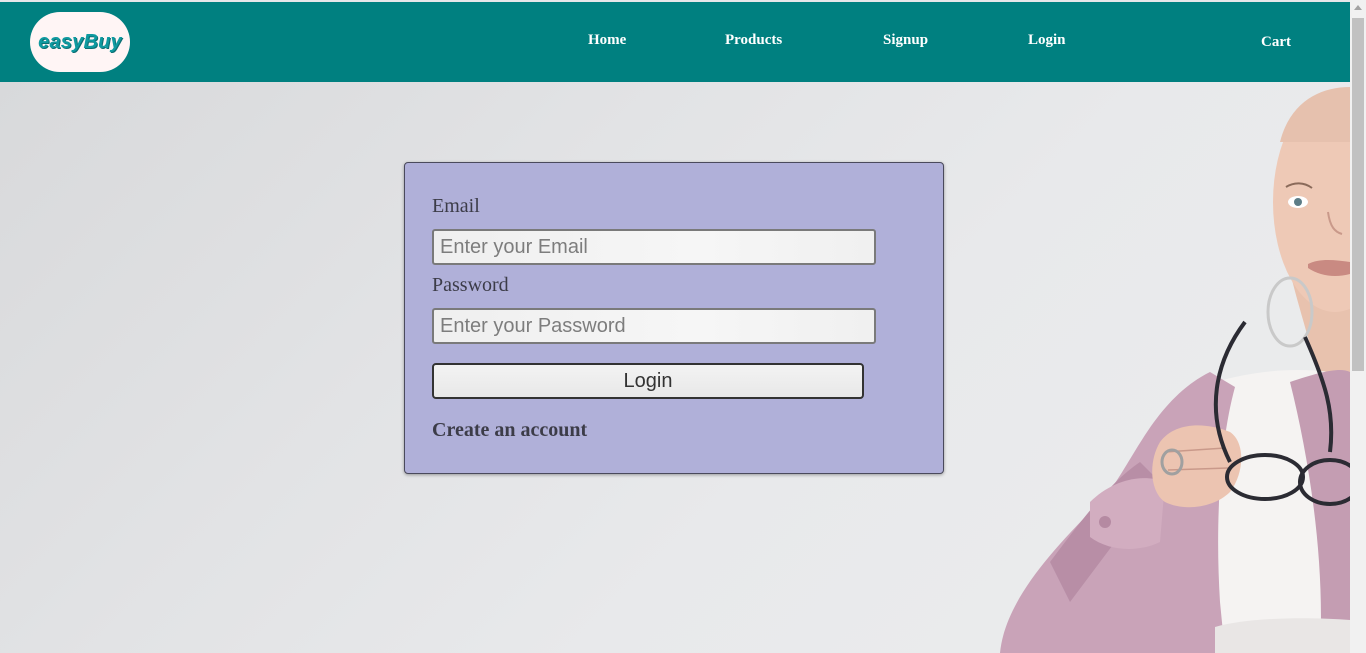  What do you see at coordinates (675, 42) in the screenshot?
I see `top-navbar: easyBuy Home Products Signup Login Cart` at bounding box center [675, 42].